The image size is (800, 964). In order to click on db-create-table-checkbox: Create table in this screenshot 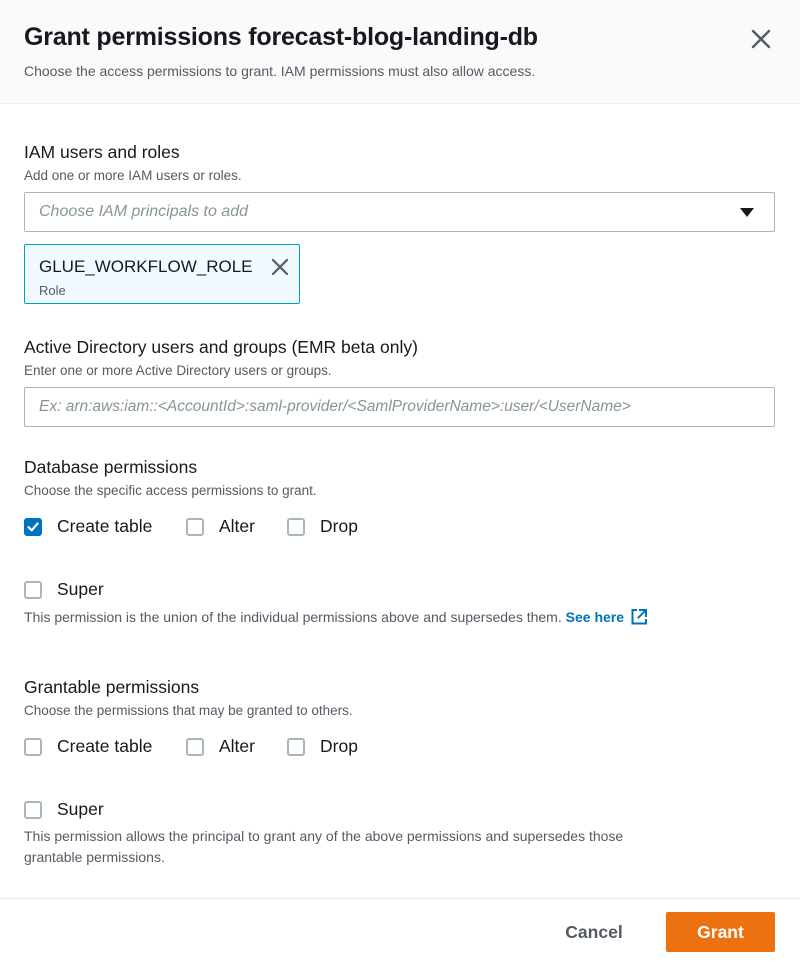, I will do `click(88, 526)`.